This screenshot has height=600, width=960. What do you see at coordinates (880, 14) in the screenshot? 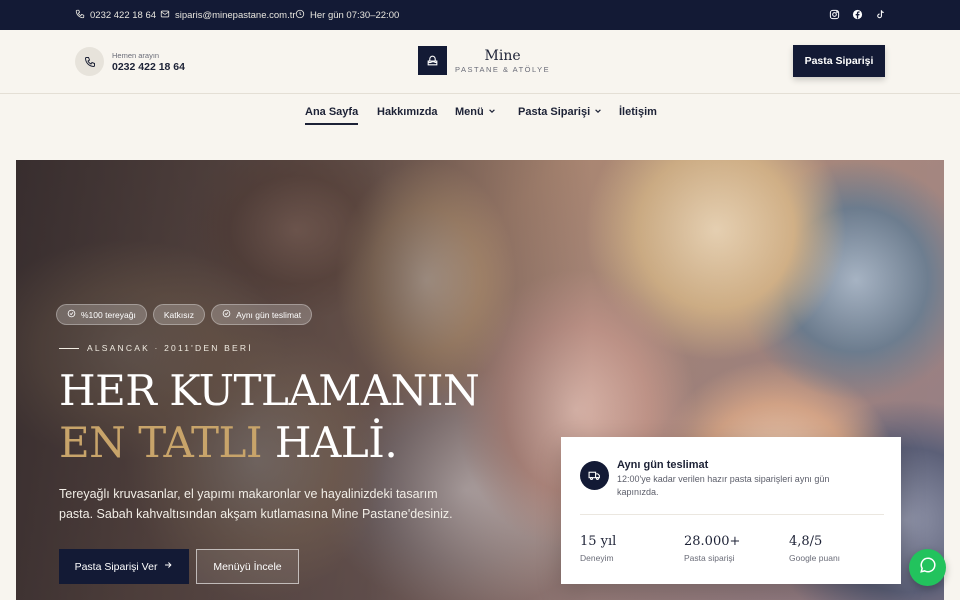
I see `tiktok-icon` at bounding box center [880, 14].